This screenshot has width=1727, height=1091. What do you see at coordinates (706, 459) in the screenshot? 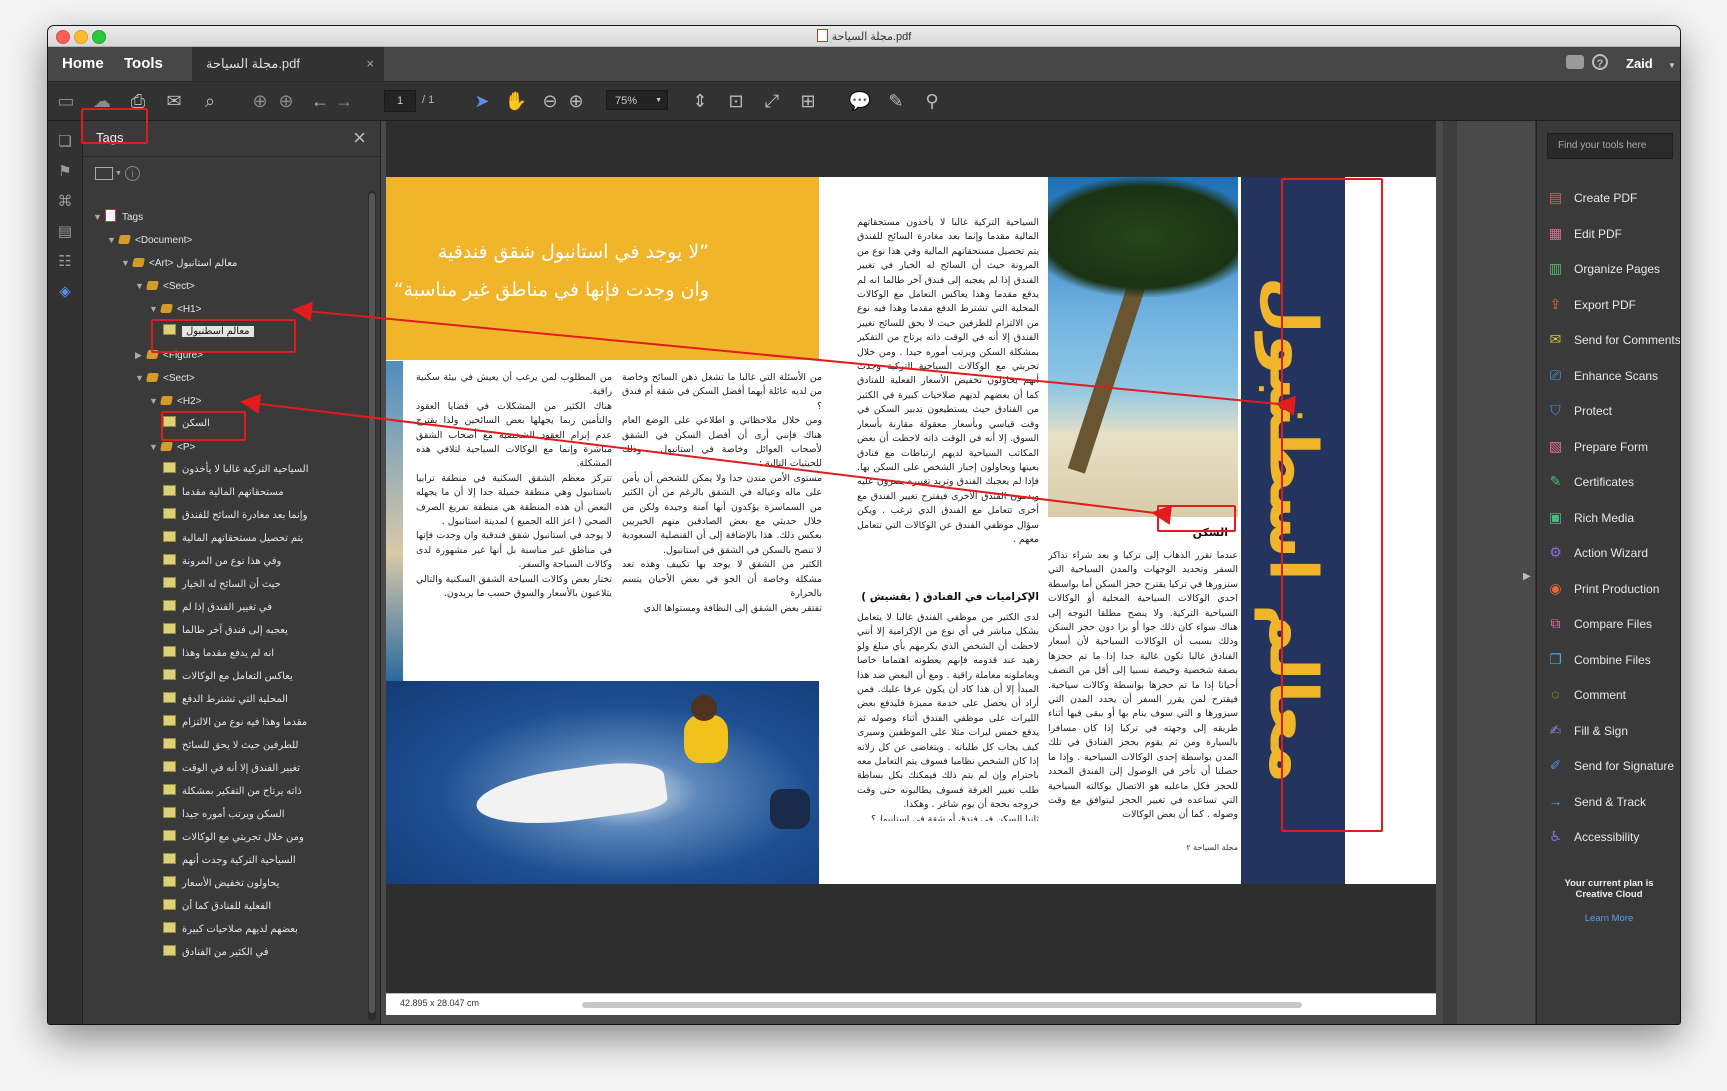
I see `arrow-housing-to-h2` at bounding box center [706, 459].